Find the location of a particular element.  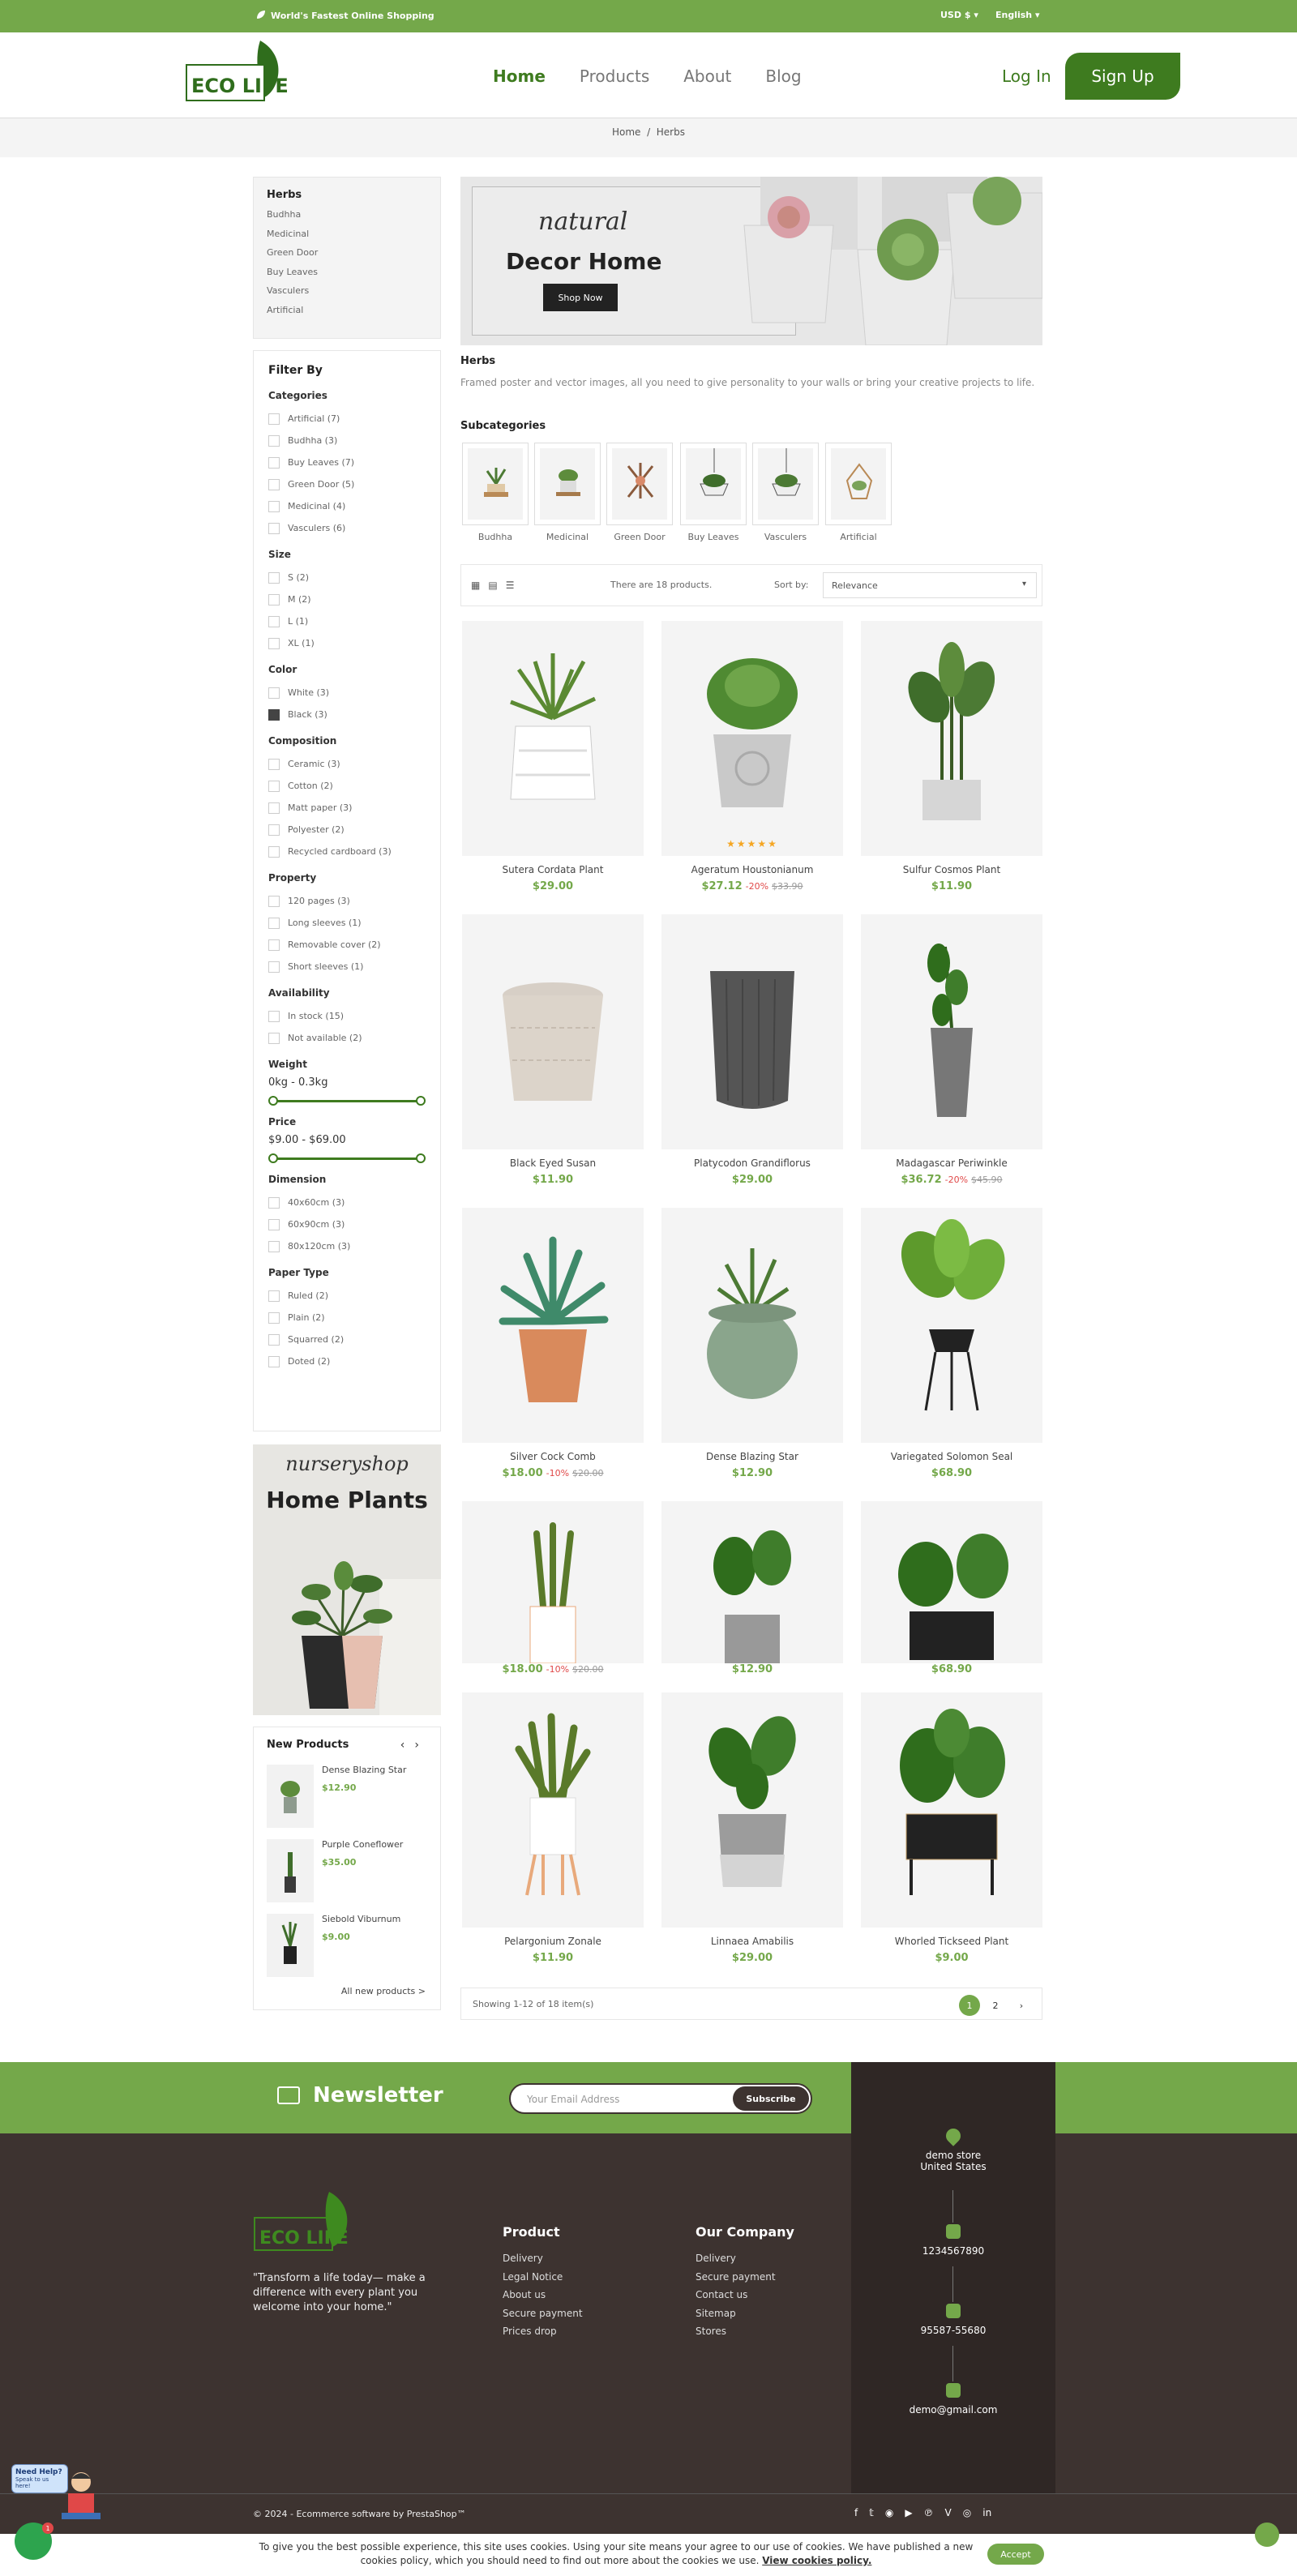

filter-option: In stock (15) is located at coordinates (347, 1016).